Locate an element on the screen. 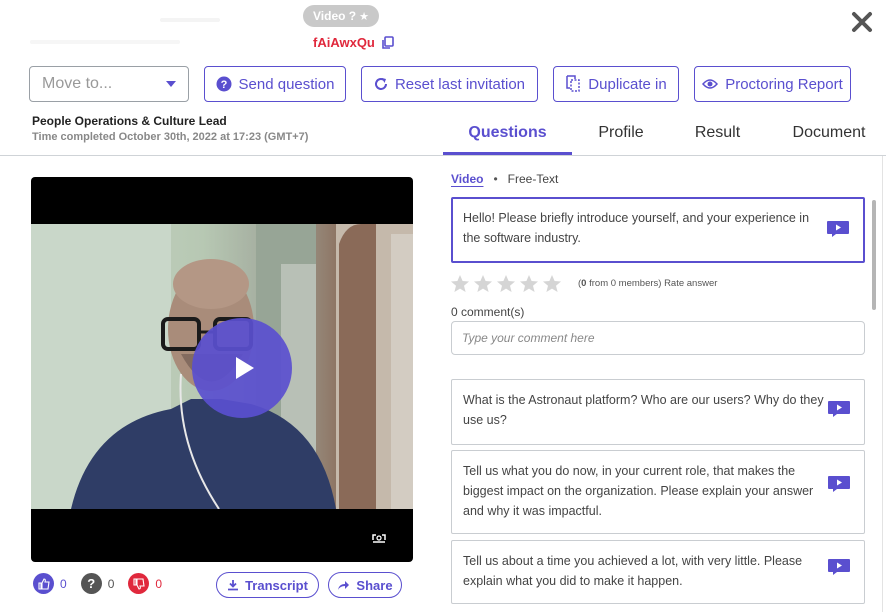  tab-questions: Questions is located at coordinates (507, 132).